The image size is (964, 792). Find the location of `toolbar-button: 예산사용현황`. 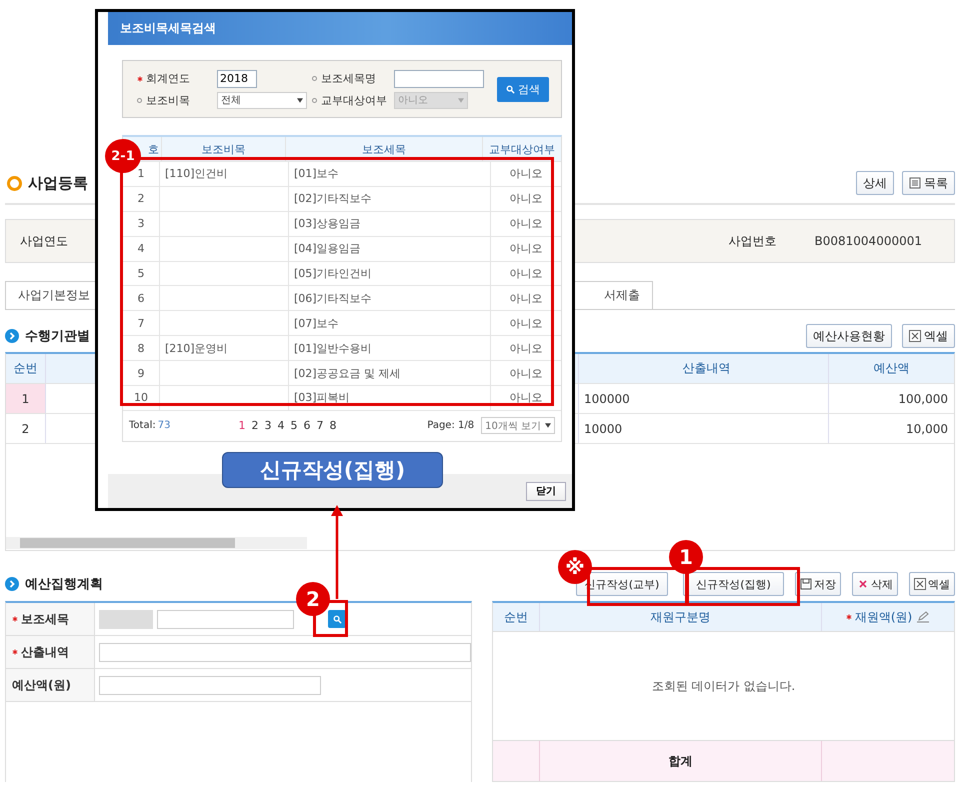

toolbar-button: 예산사용현황 is located at coordinates (849, 336).